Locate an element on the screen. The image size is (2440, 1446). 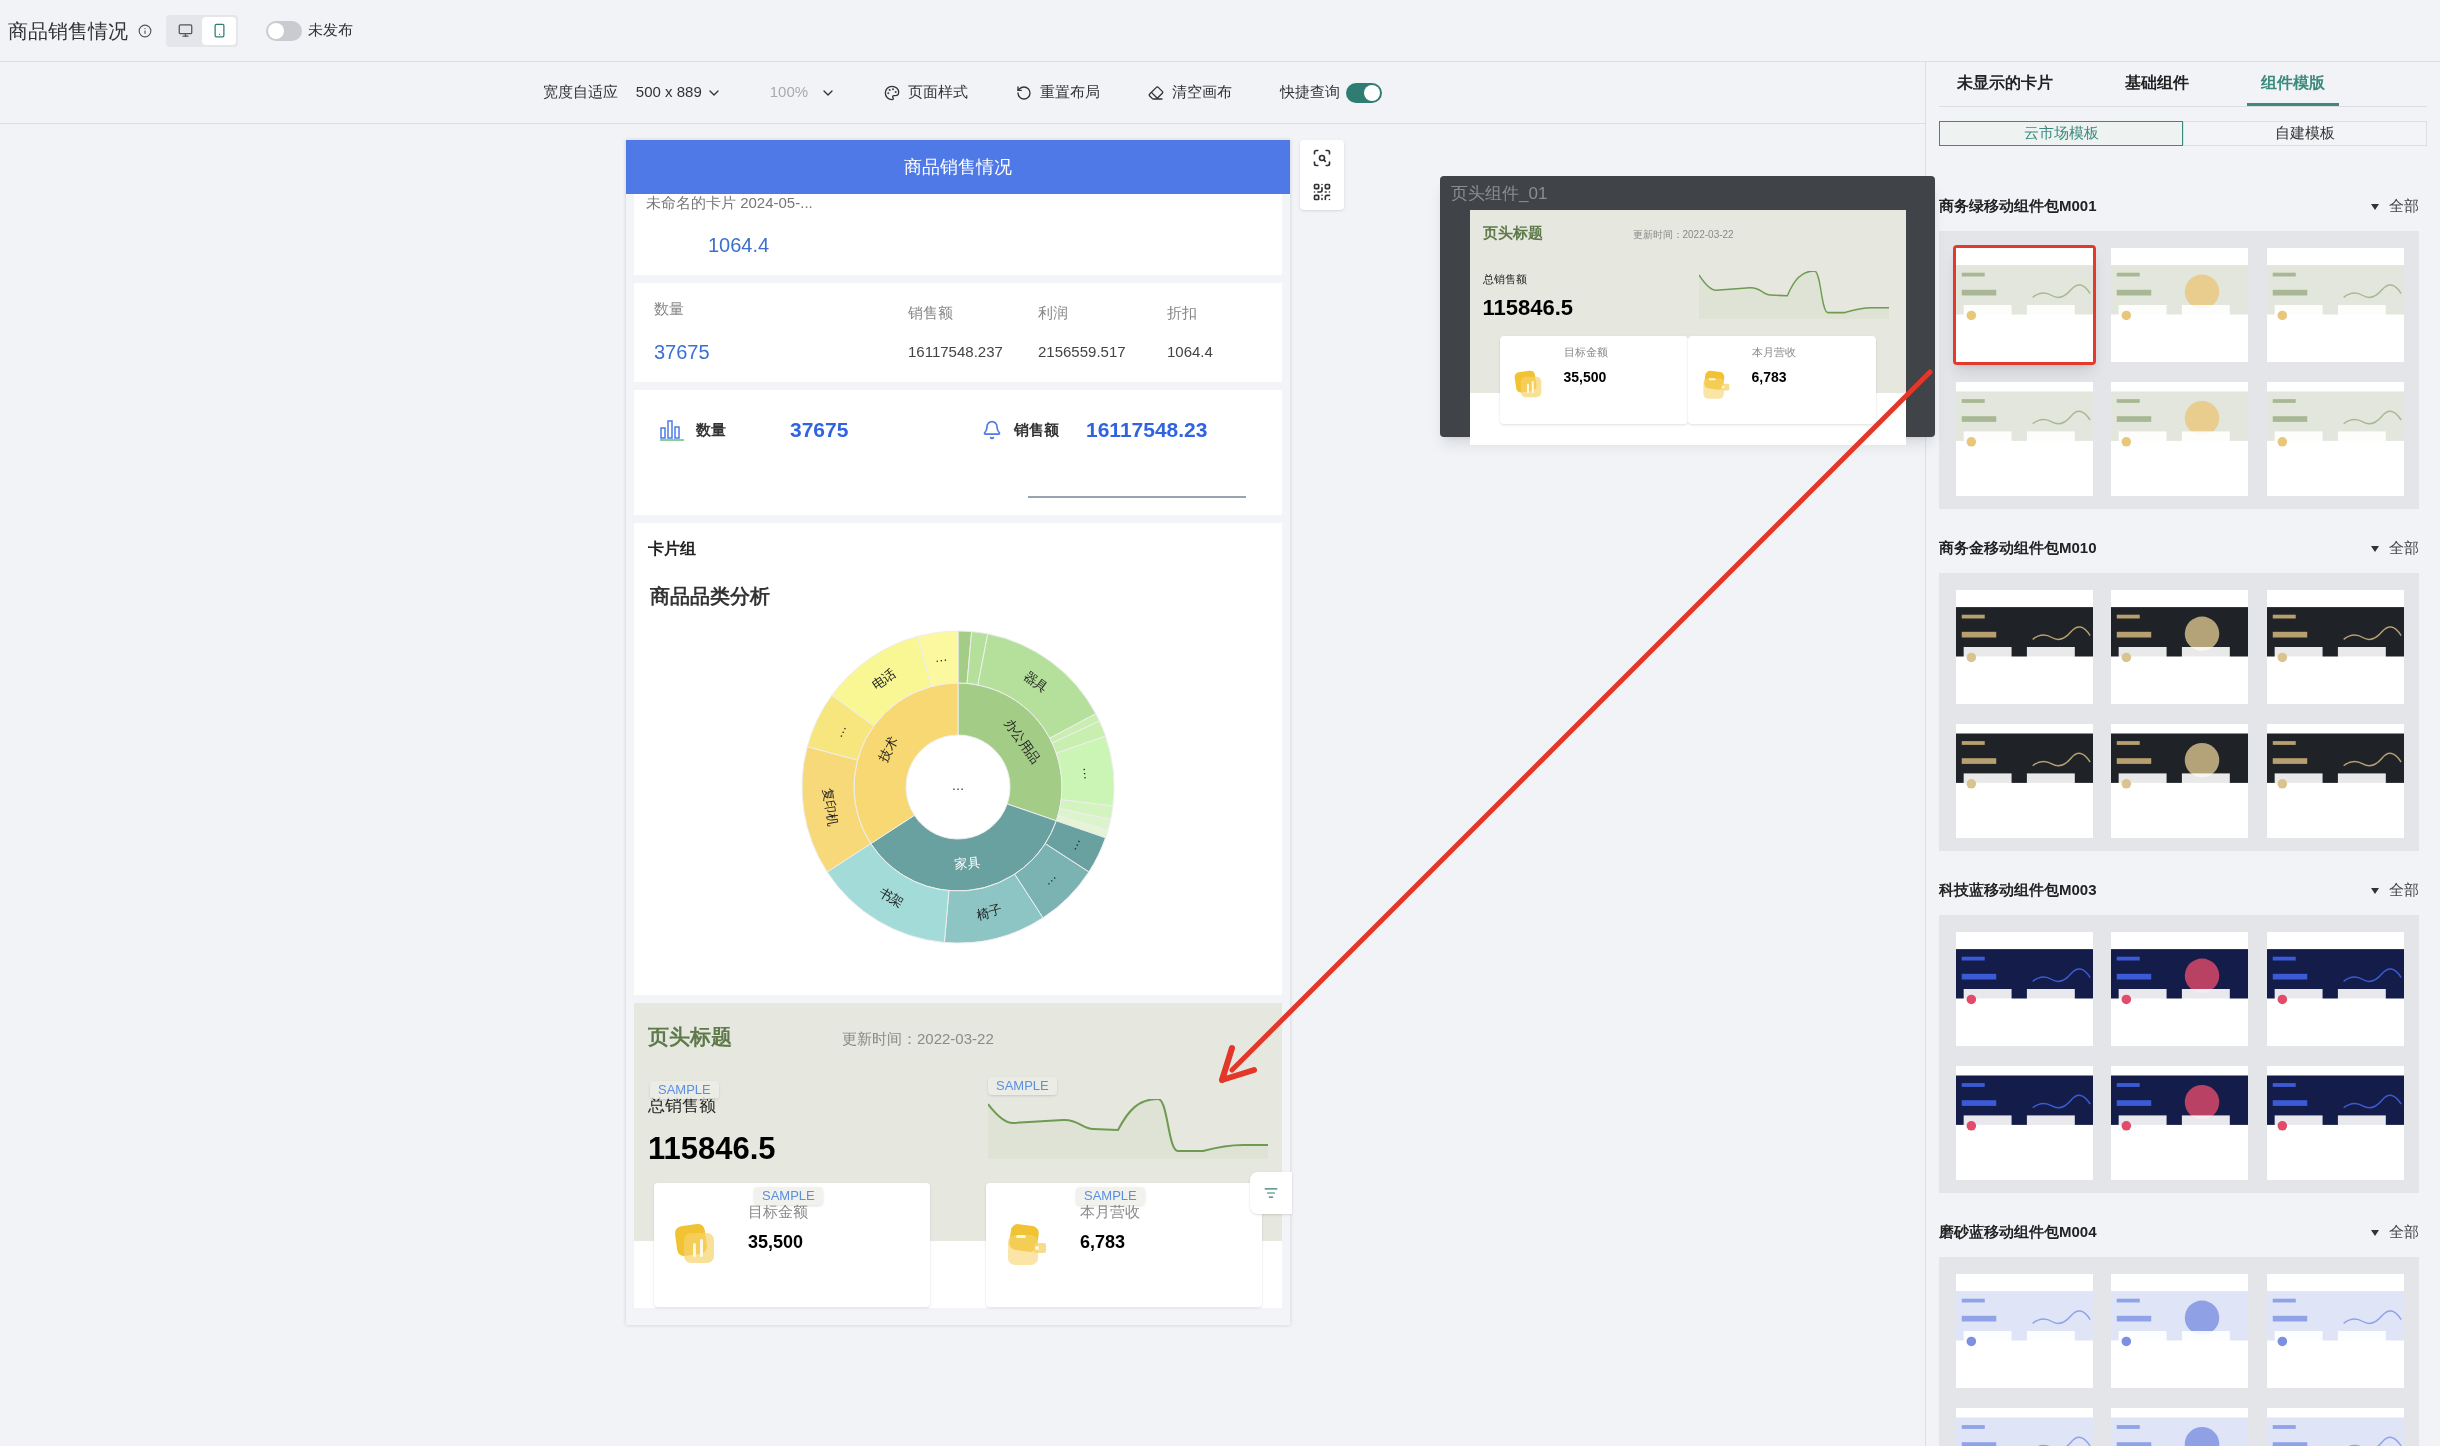
kpi-label: 销售额 is located at coordinates (1037, 429).